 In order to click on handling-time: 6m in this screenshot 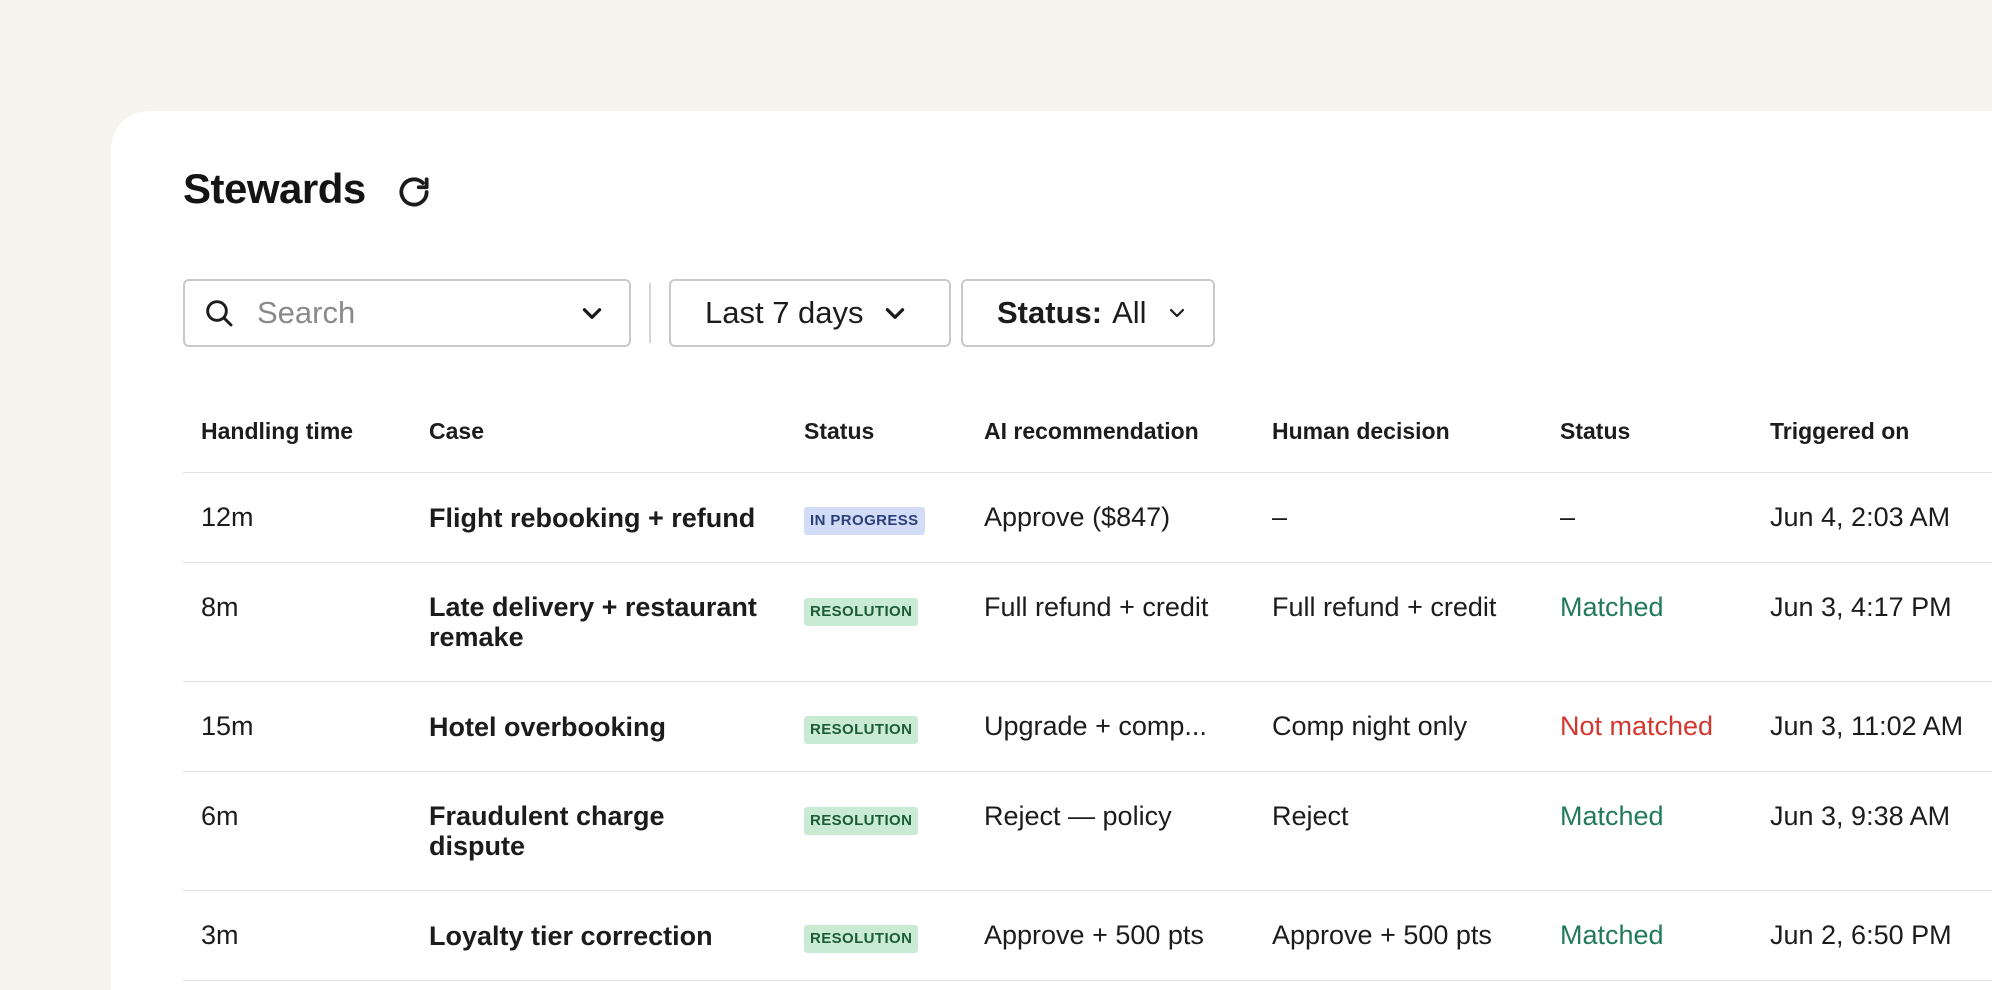, I will do `click(297, 831)`.